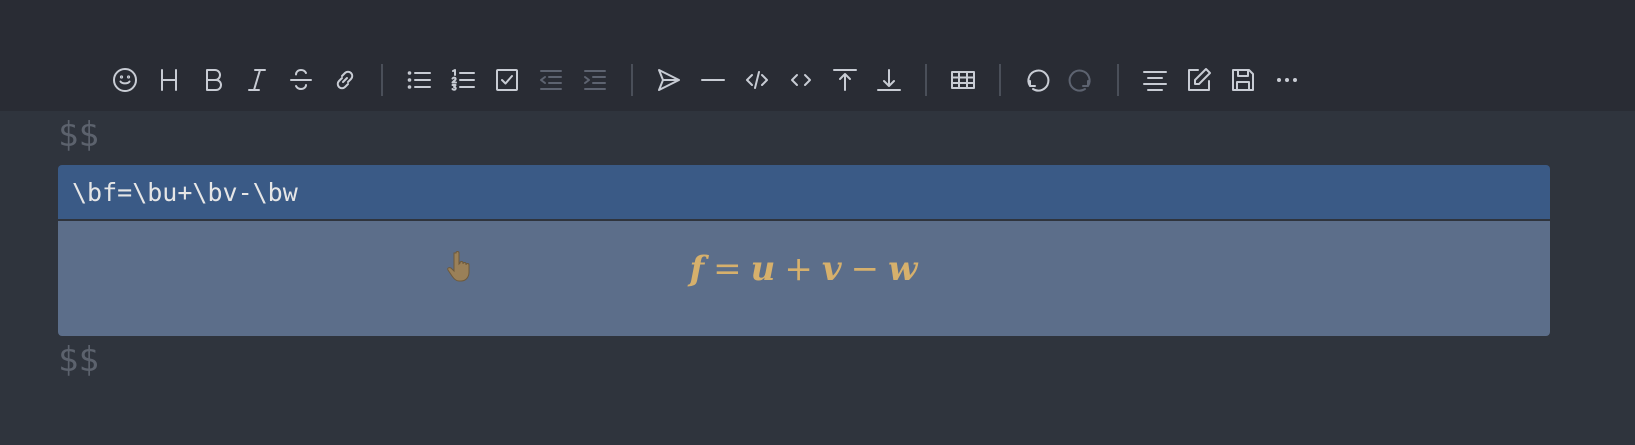 The width and height of the screenshot is (1635, 445). What do you see at coordinates (458, 266) in the screenshot?
I see `hand-pointer-cursor-icon` at bounding box center [458, 266].